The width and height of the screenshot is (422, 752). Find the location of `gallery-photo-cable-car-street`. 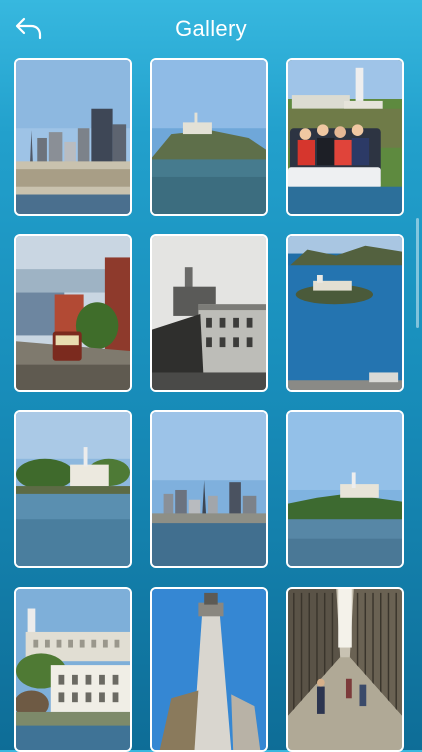

gallery-photo-cable-car-street is located at coordinates (73, 313).